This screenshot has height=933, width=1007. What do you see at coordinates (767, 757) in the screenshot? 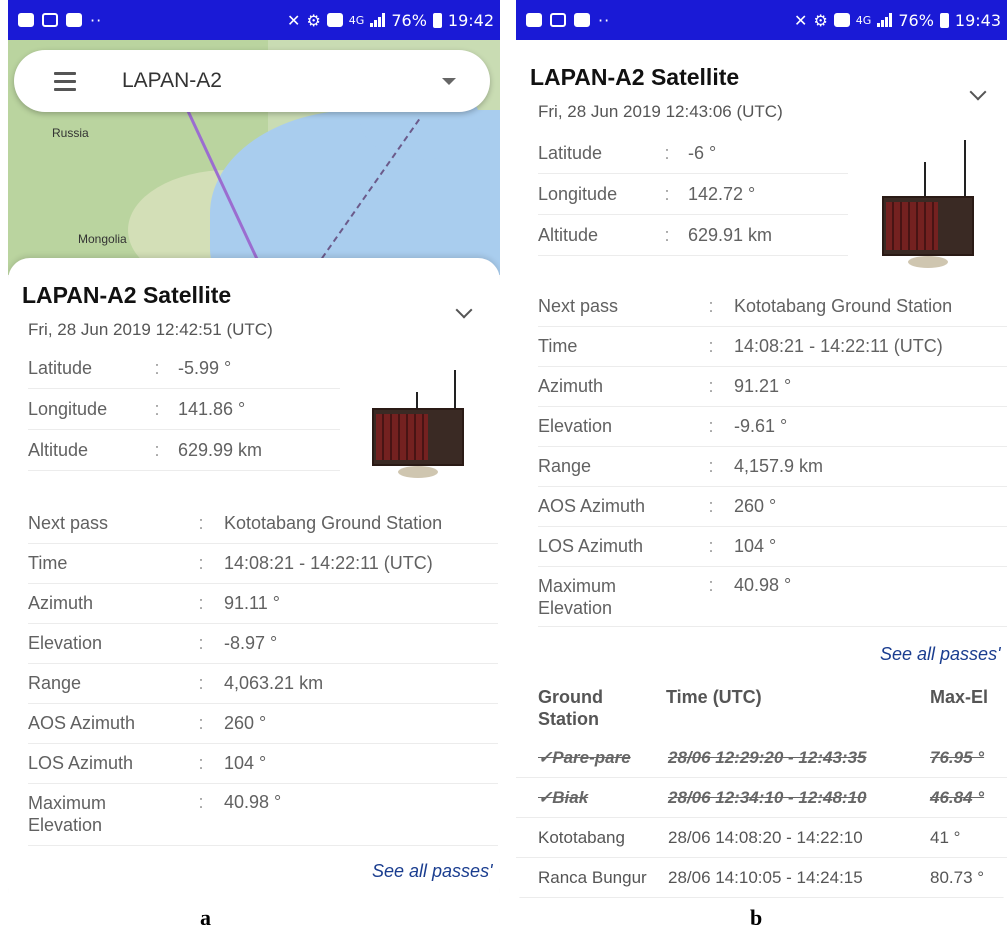
I see `cell-time: 28/06 12:29:20 - 12:43:35` at bounding box center [767, 757].